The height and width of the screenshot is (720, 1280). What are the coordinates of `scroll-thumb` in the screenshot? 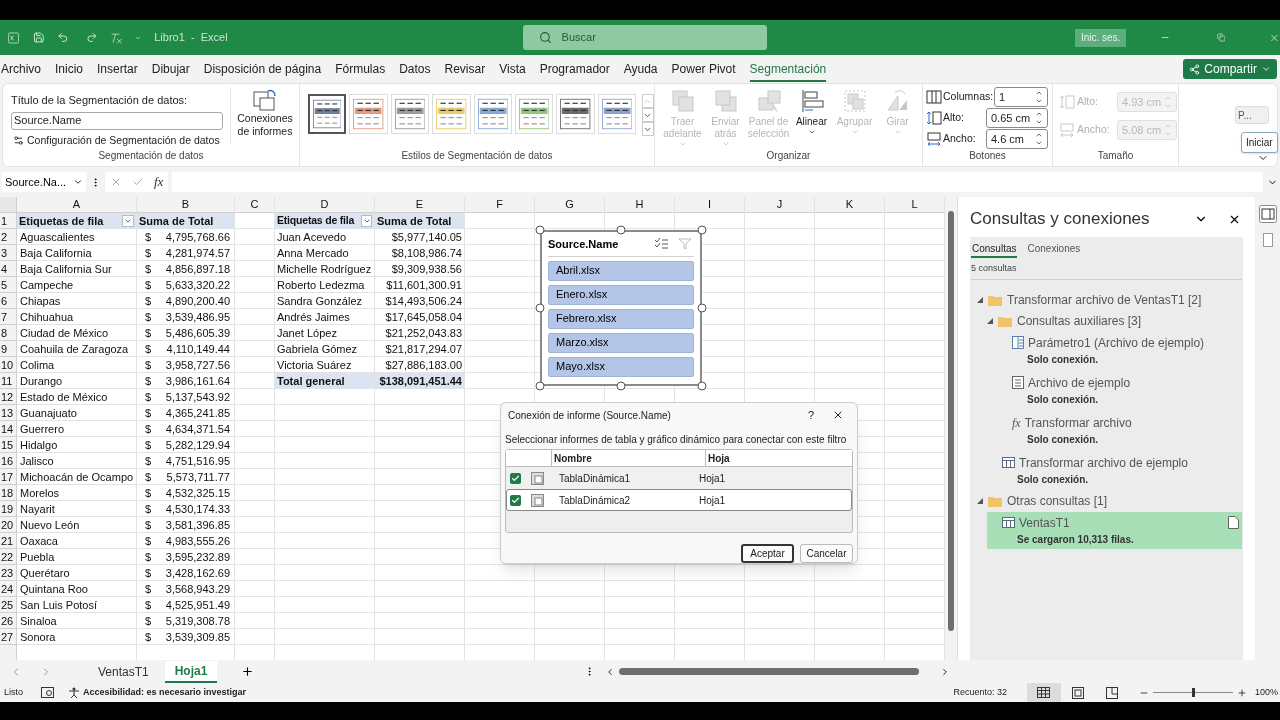 It's located at (769, 671).